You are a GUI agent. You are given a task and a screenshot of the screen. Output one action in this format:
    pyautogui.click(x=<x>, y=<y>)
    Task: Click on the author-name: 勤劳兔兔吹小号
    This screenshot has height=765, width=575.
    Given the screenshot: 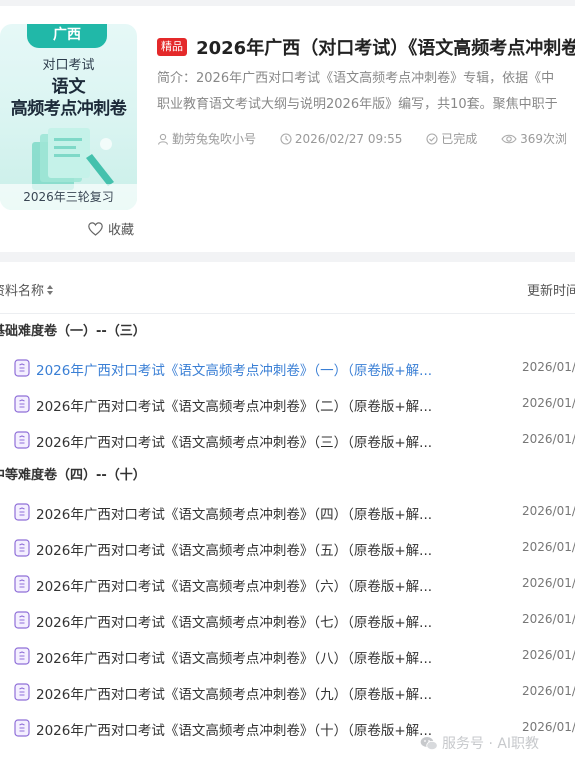 What is the action you would take?
    pyautogui.click(x=214, y=139)
    